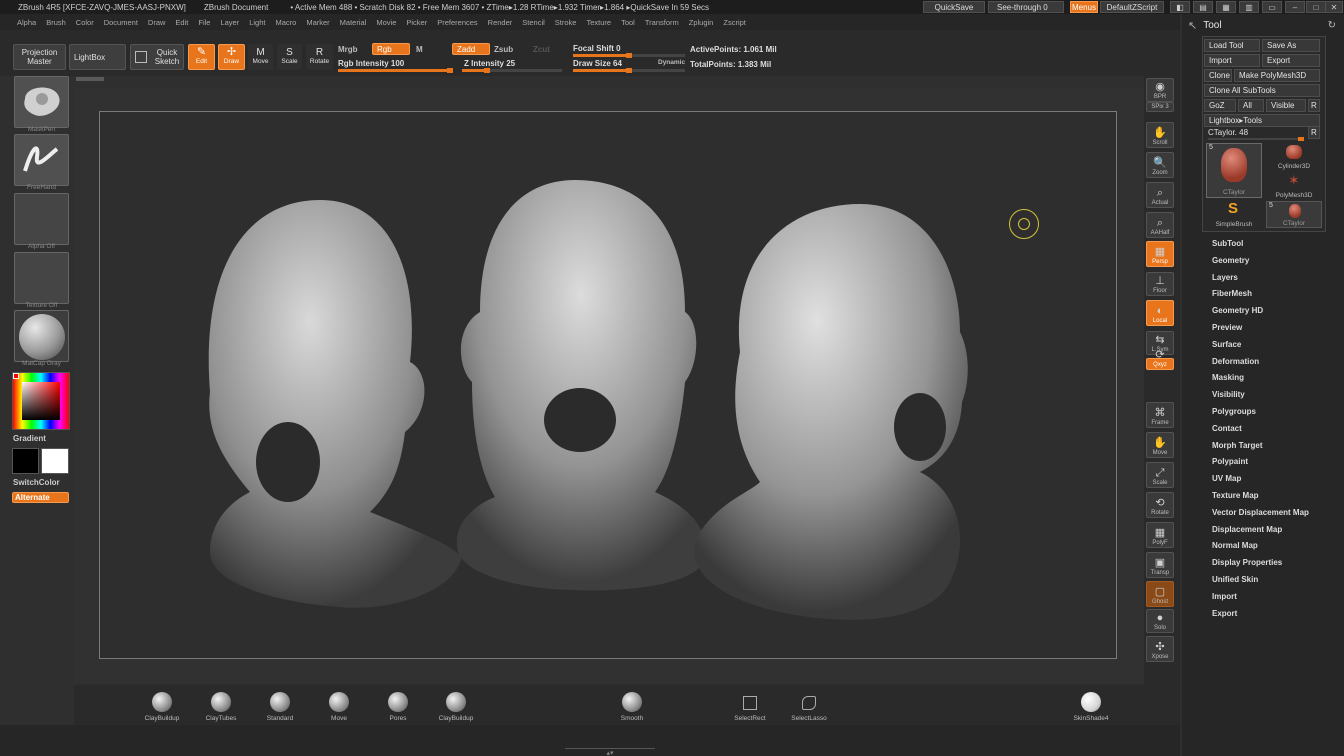 Image resolution: width=1344 pixels, height=756 pixels. I want to click on projection-master-button: Projection Master, so click(39, 57).